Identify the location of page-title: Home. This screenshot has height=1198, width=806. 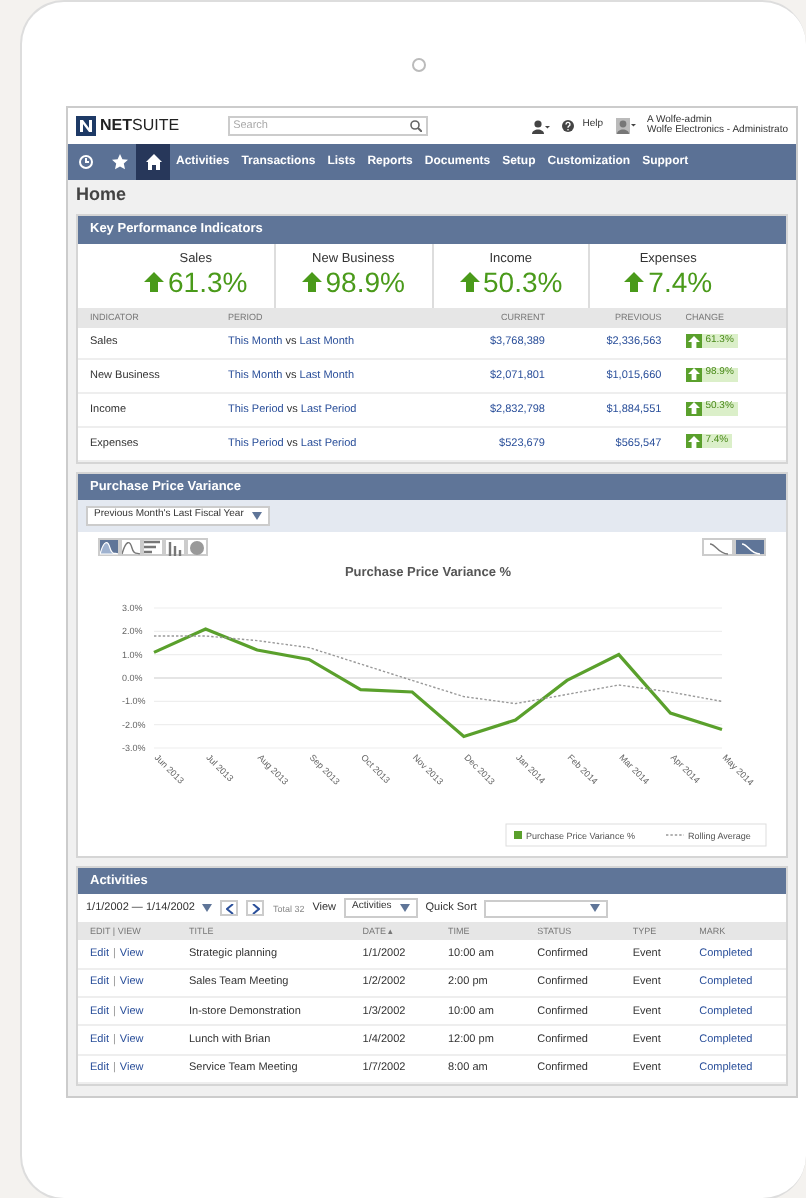
(101, 195).